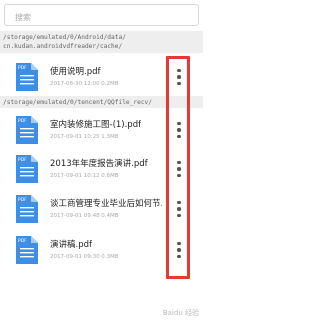 This screenshot has width=320, height=322. What do you see at coordinates (84, 257) in the screenshot?
I see `file-meta: 2017-09-01 09:30 0.3MB` at bounding box center [84, 257].